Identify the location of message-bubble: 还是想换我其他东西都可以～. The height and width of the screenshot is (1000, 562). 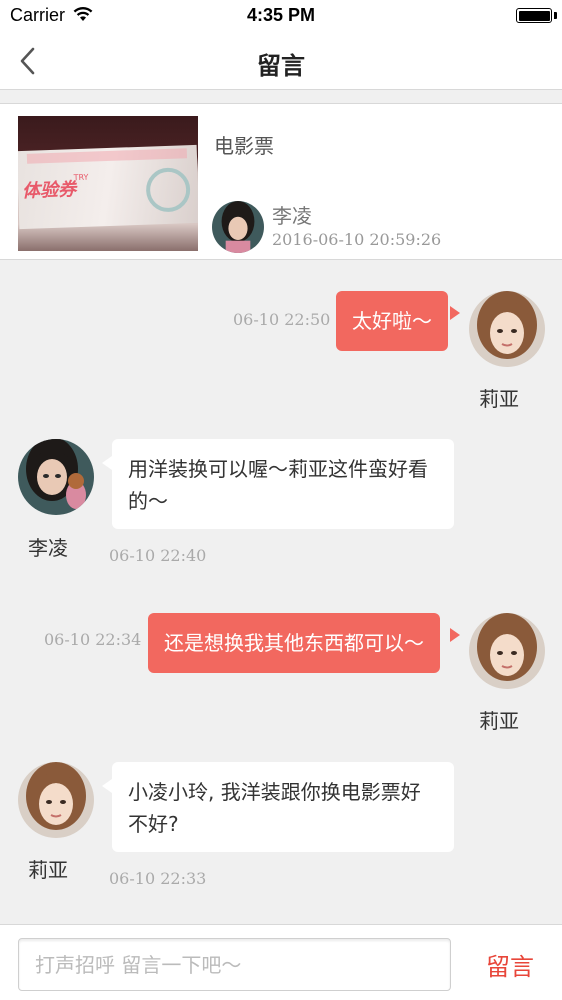
(294, 643).